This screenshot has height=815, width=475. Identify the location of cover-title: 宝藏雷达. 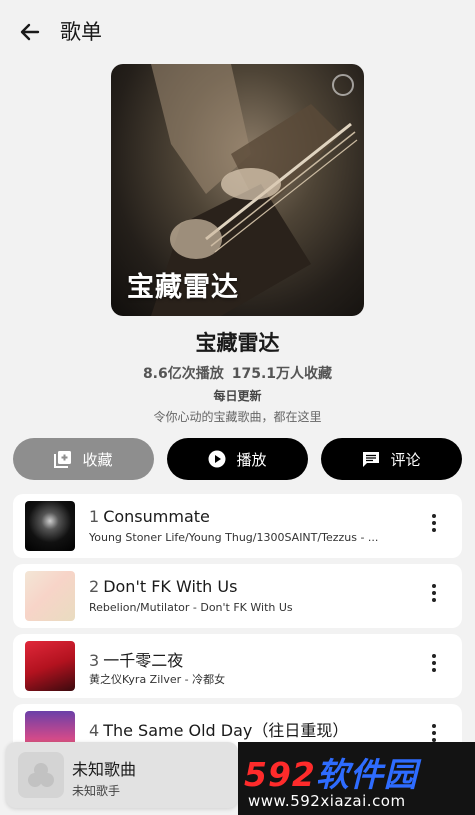
(183, 287).